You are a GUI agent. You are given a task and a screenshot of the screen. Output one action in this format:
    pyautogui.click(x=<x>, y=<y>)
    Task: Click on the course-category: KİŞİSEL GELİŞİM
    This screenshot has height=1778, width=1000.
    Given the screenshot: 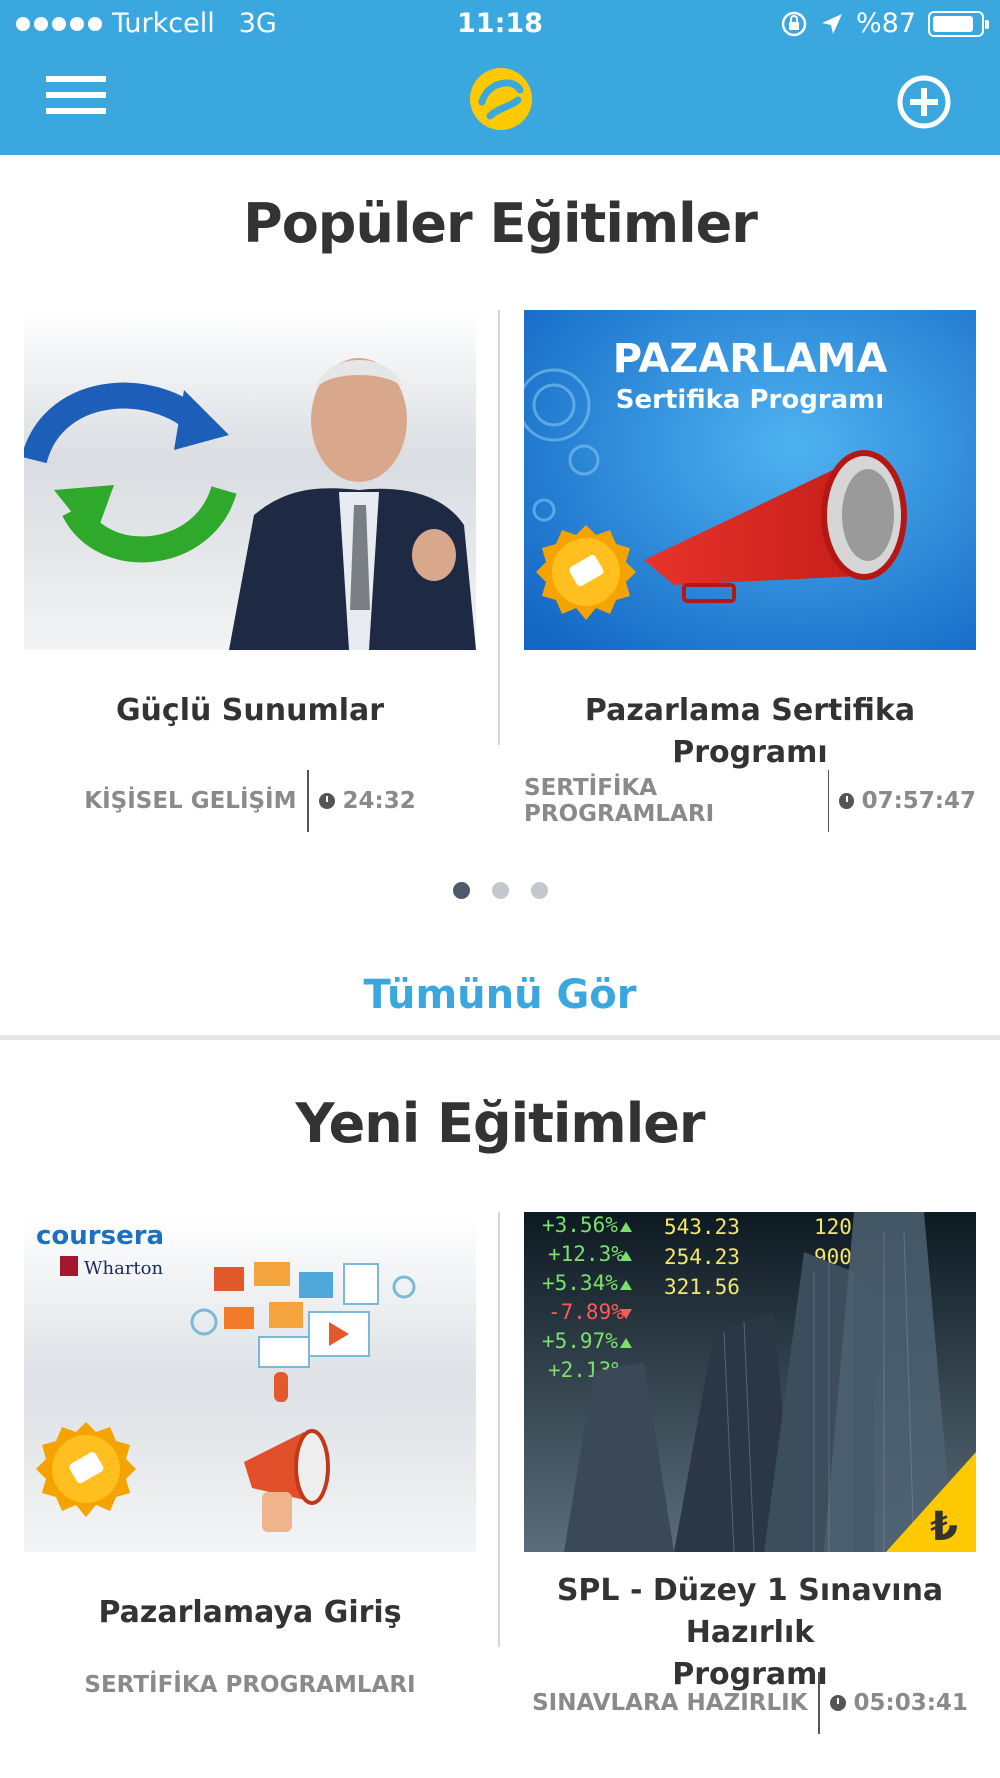 What is the action you would take?
    pyautogui.click(x=190, y=801)
    